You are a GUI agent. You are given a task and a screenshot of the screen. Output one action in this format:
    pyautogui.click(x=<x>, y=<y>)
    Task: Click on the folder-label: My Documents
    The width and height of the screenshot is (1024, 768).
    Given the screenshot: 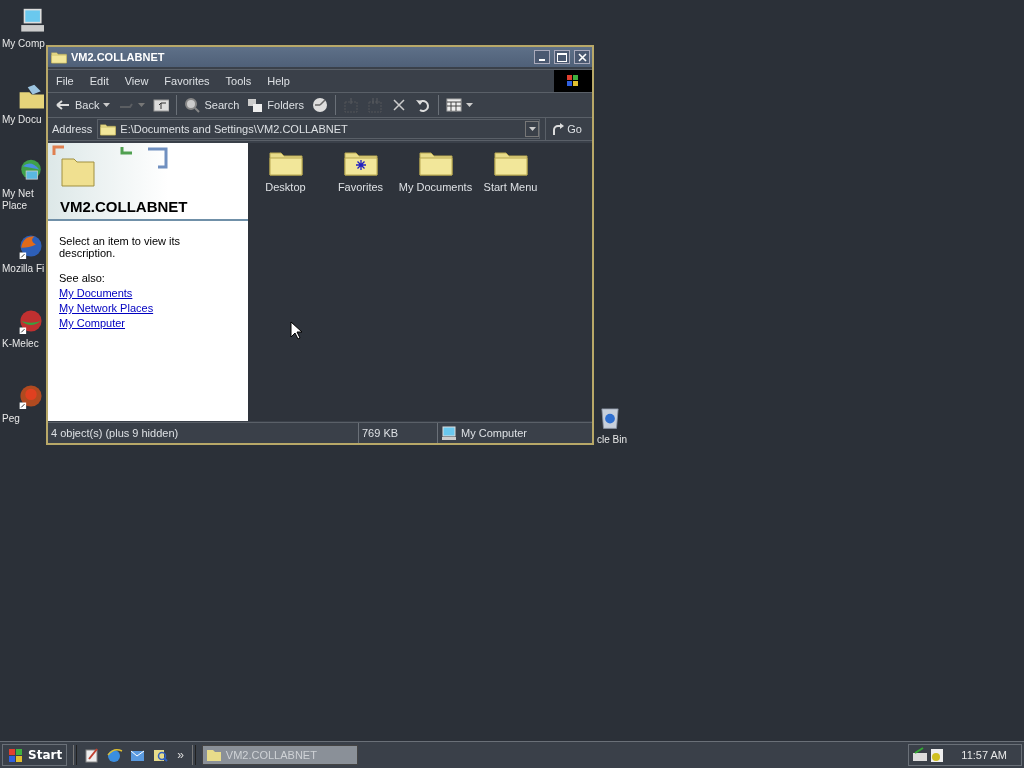 What is the action you would take?
    pyautogui.click(x=435, y=187)
    